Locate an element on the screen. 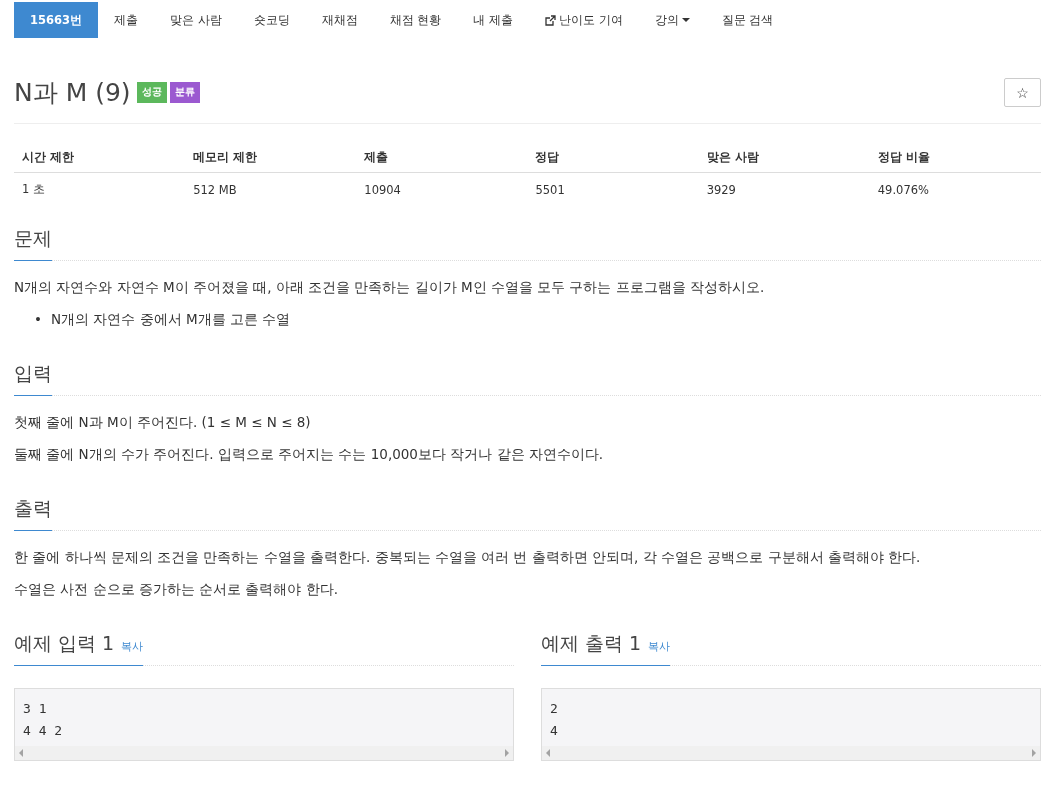 The image size is (1055, 791). section-heading: 문제 is located at coordinates (33, 240).